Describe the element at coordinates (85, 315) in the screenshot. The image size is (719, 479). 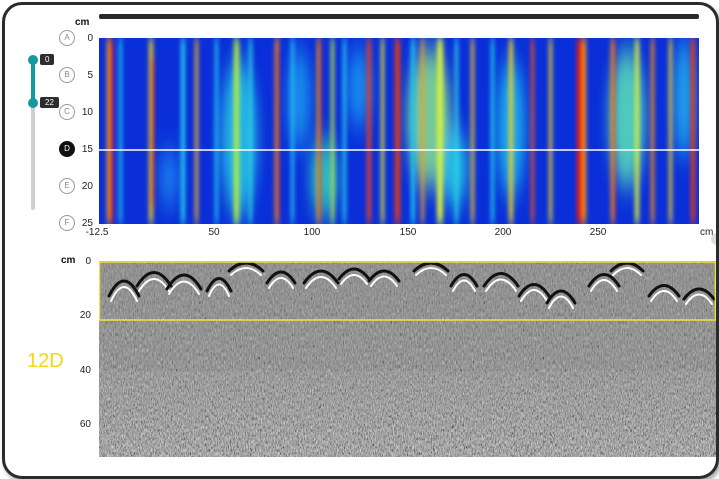
I see `bottom-y-tick: 20` at that location.